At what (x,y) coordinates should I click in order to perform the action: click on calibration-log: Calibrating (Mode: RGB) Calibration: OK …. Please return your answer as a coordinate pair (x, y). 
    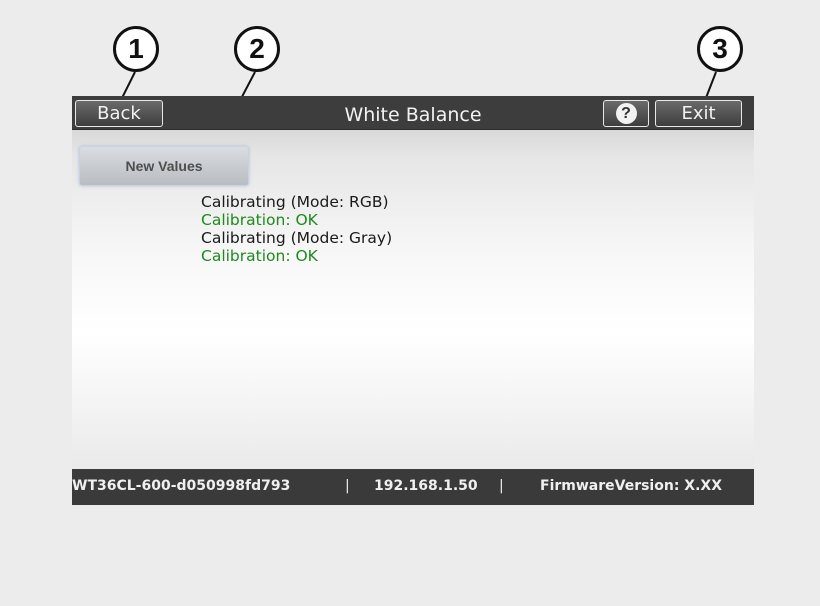
    Looking at the image, I should click on (296, 229).